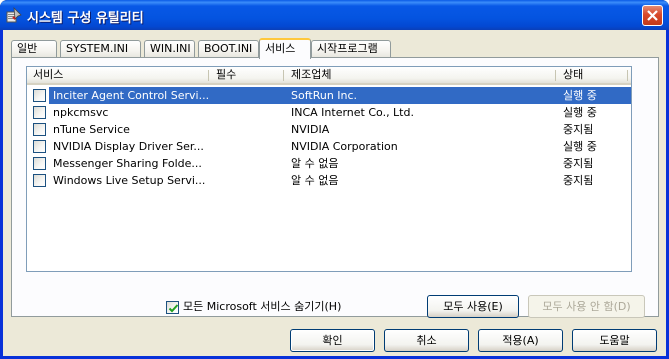 This screenshot has width=669, height=359. Describe the element at coordinates (473, 306) in the screenshot. I see `enable-all-button: 모두 사용(E)` at that location.